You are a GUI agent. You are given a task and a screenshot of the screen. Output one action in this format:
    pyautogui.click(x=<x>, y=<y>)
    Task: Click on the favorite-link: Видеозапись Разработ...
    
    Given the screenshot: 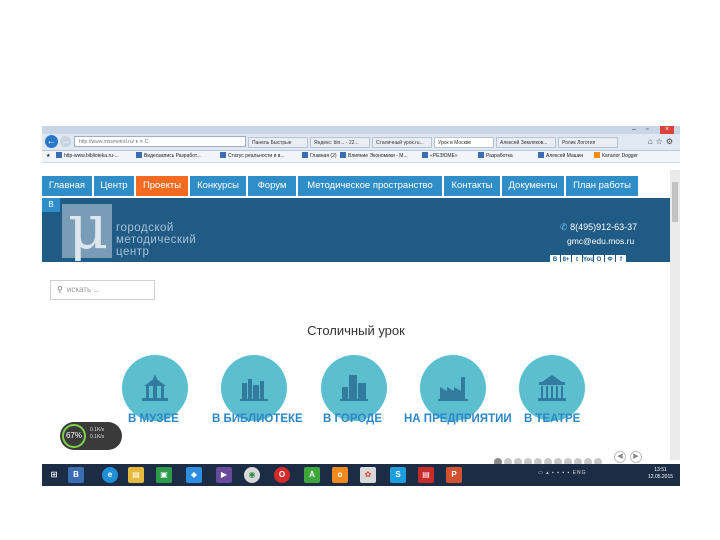 What is the action you would take?
    pyautogui.click(x=168, y=156)
    